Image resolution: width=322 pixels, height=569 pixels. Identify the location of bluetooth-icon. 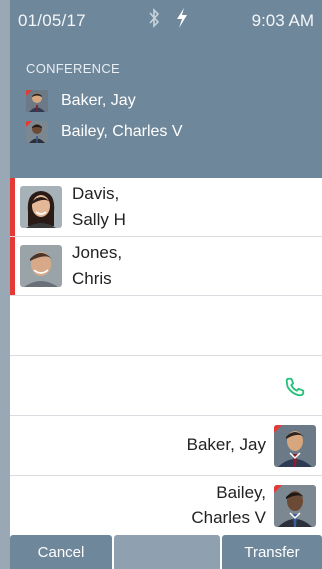
(154, 18).